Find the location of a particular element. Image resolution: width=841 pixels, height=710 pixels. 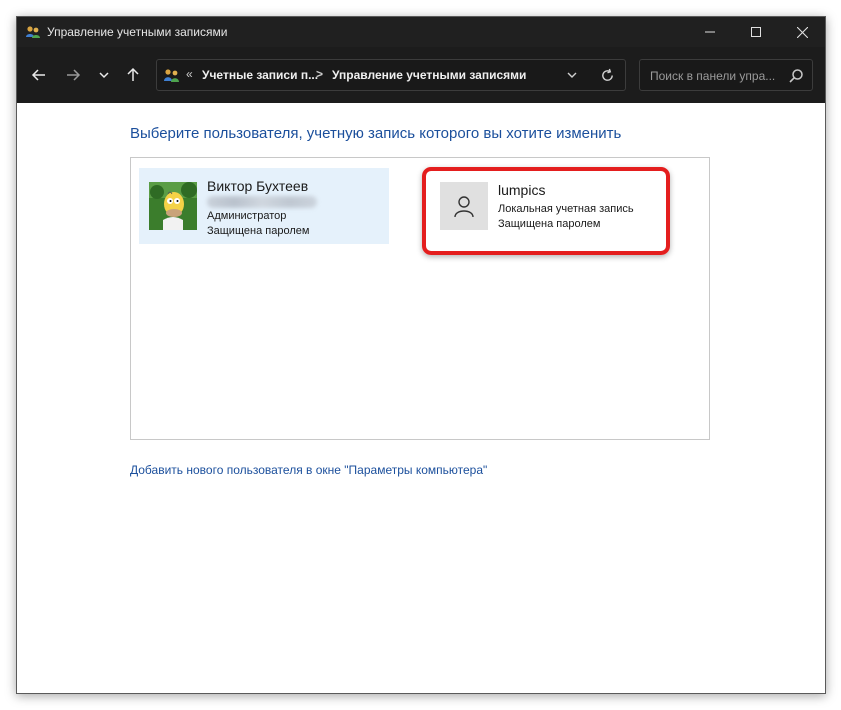

search-box is located at coordinates (726, 75).